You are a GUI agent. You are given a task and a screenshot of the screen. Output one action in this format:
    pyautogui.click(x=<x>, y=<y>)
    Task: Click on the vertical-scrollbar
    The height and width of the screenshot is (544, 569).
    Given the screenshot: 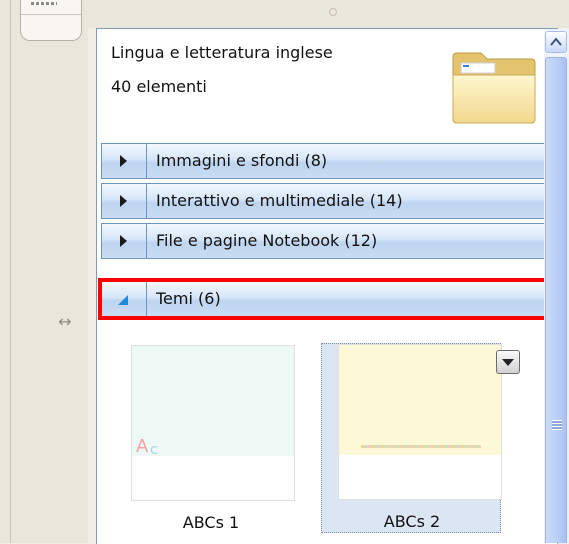 What is the action you would take?
    pyautogui.click(x=556, y=286)
    